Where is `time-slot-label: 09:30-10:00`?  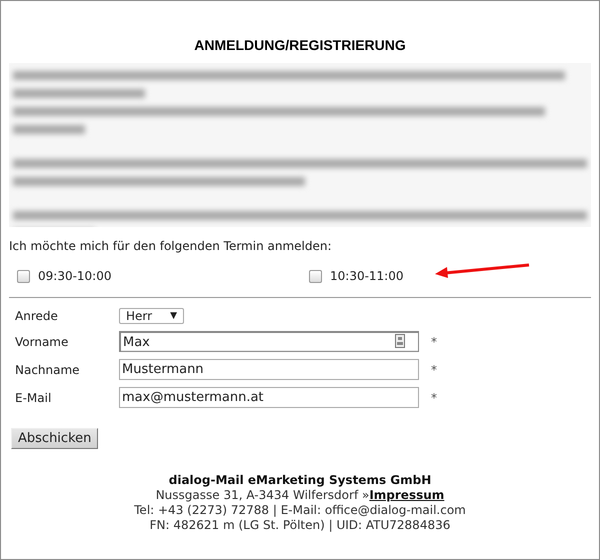
time-slot-label: 09:30-10:00 is located at coordinates (75, 276).